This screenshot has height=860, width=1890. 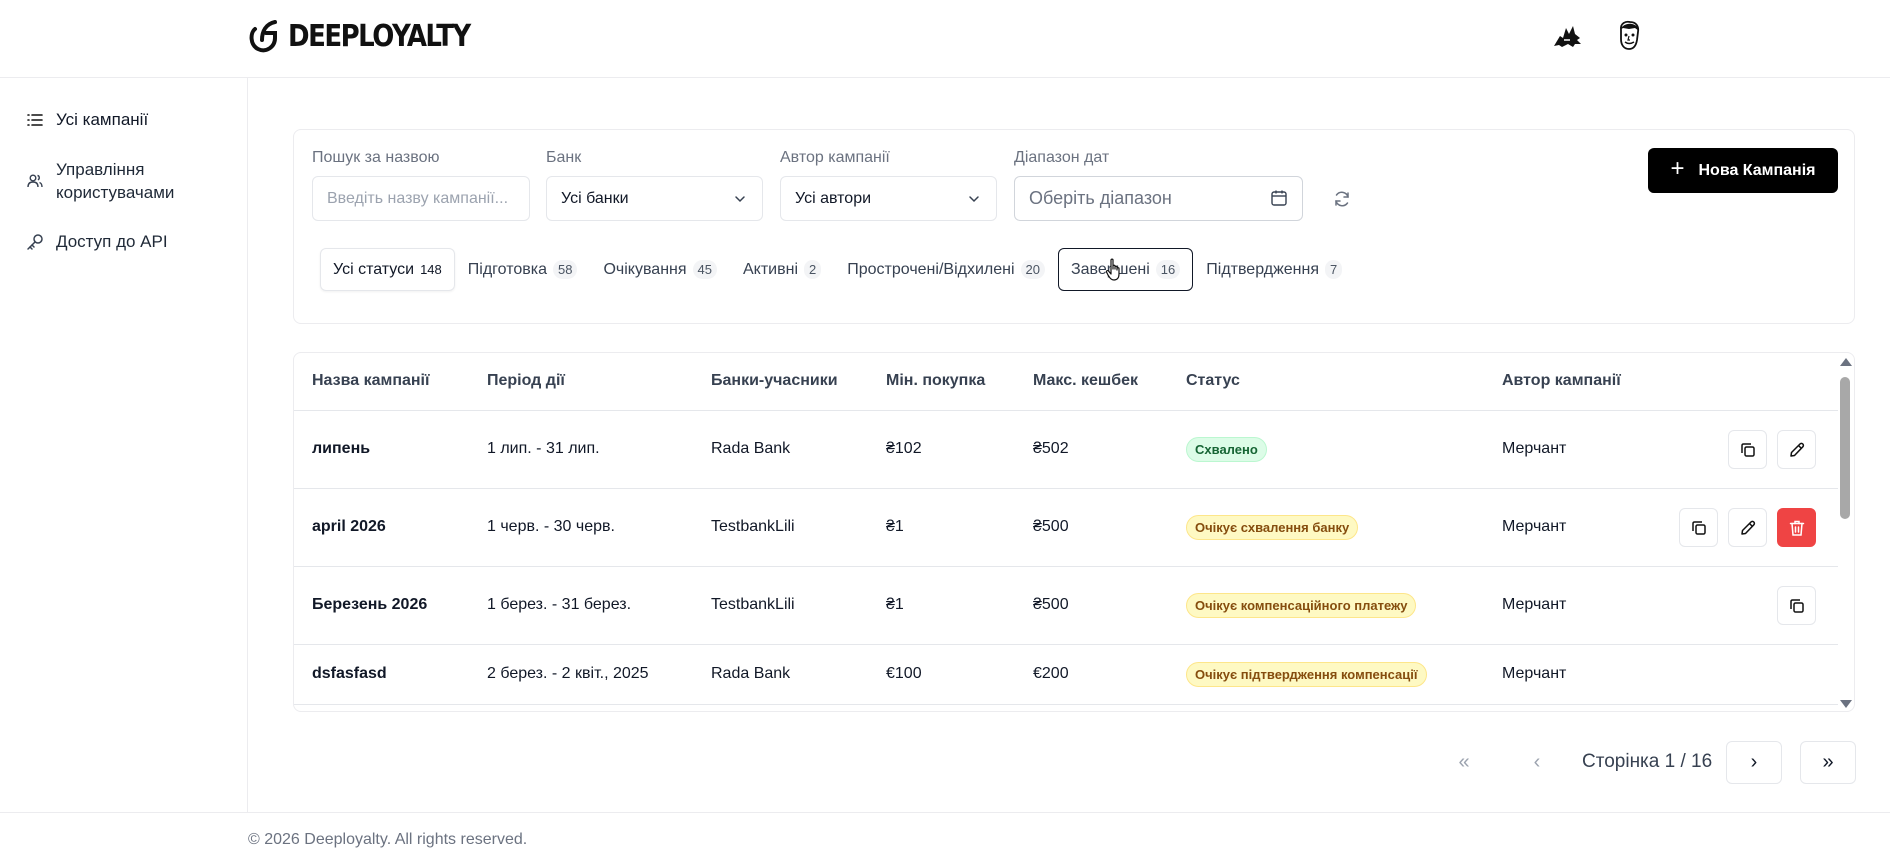 I want to click on tab-label: Активні, so click(x=771, y=269).